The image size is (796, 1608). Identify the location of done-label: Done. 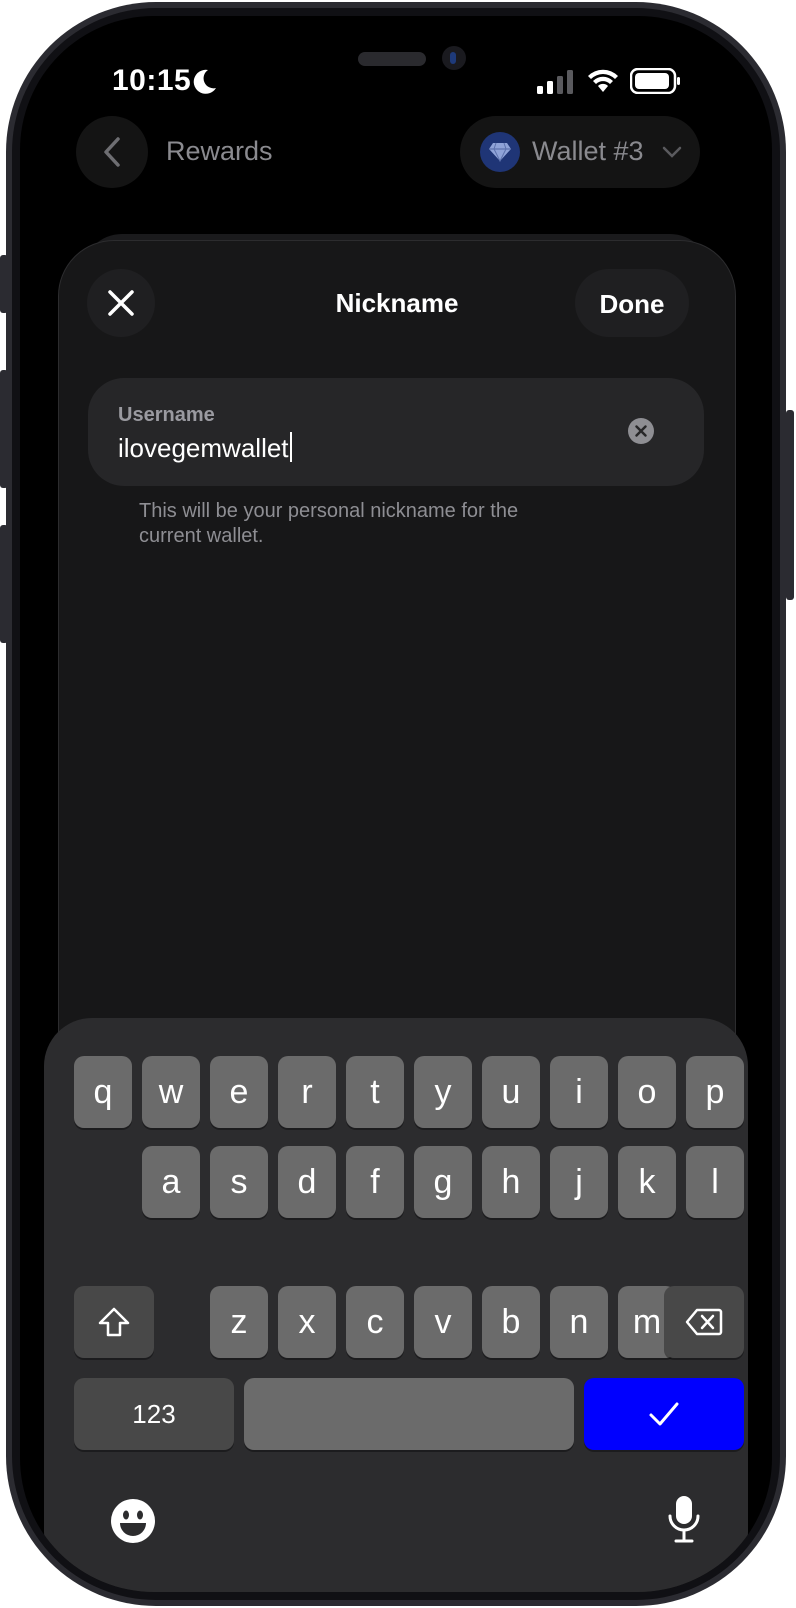
(632, 304).